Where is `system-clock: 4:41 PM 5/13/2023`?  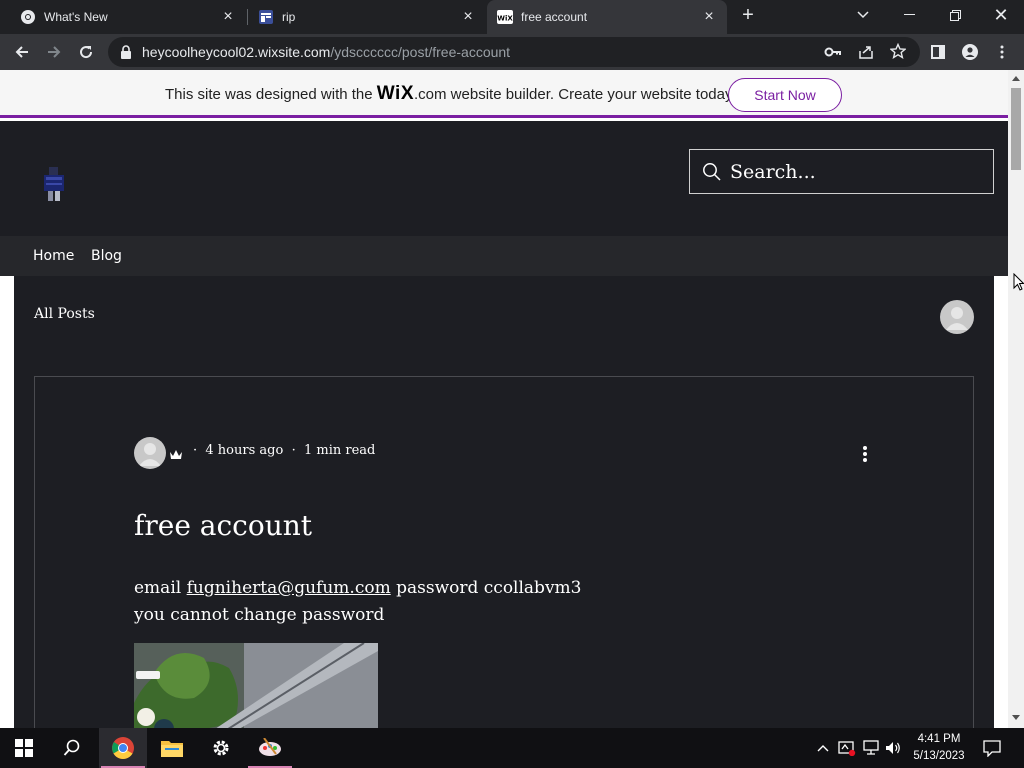
system-clock: 4:41 PM 5/13/2023 is located at coordinates (939, 748).